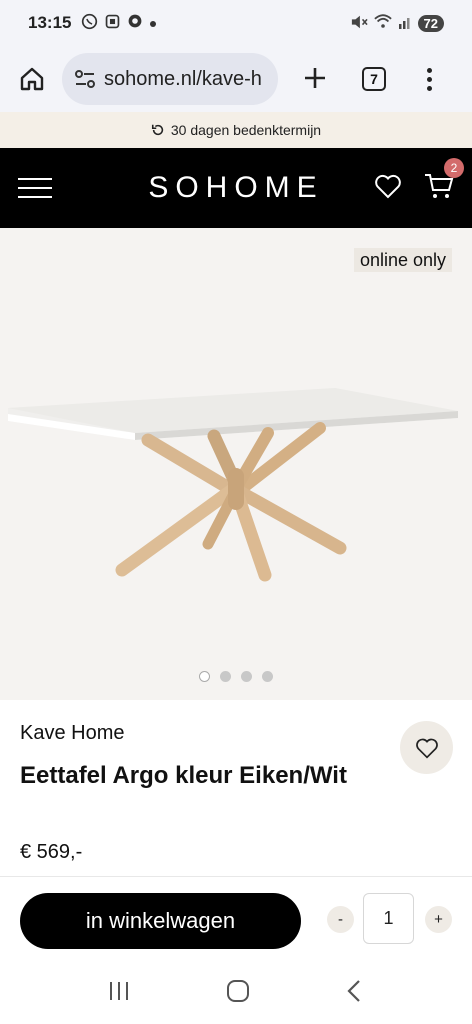 This screenshot has height=1024, width=472. I want to click on add-to-wishlist-button, so click(426, 747).